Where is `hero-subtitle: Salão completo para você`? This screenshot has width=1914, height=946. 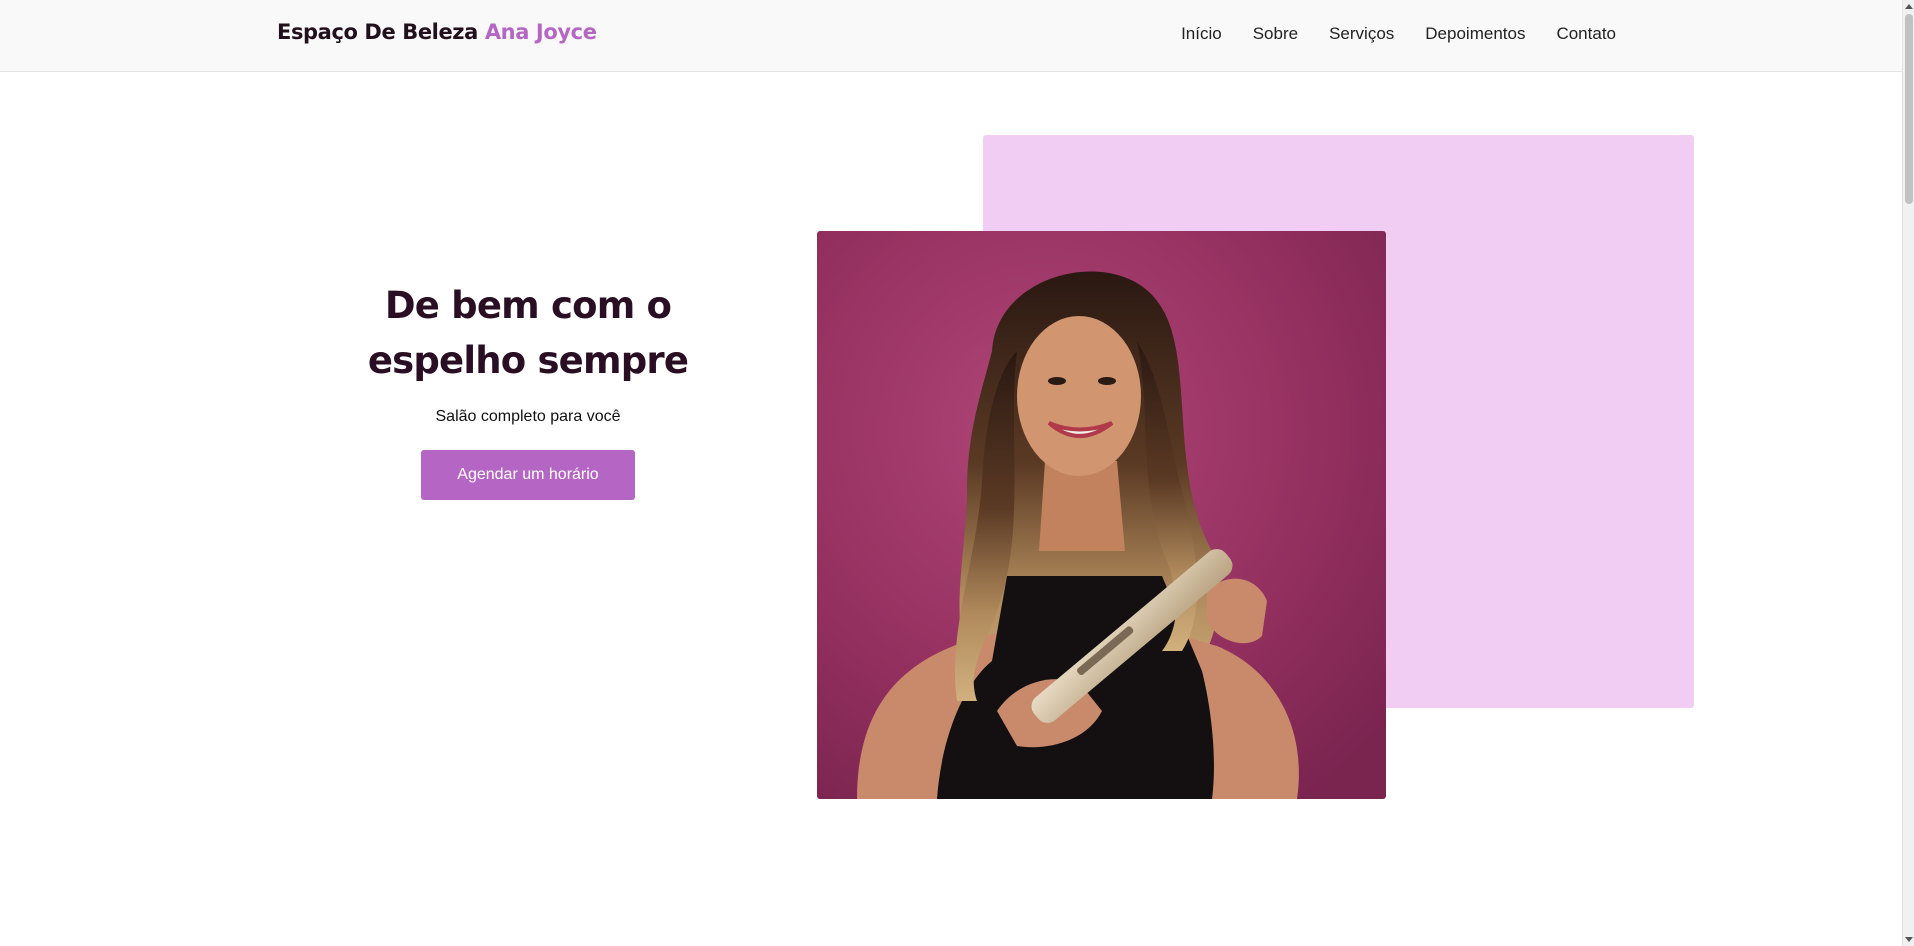
hero-subtitle: Salão completo para você is located at coordinates (528, 416).